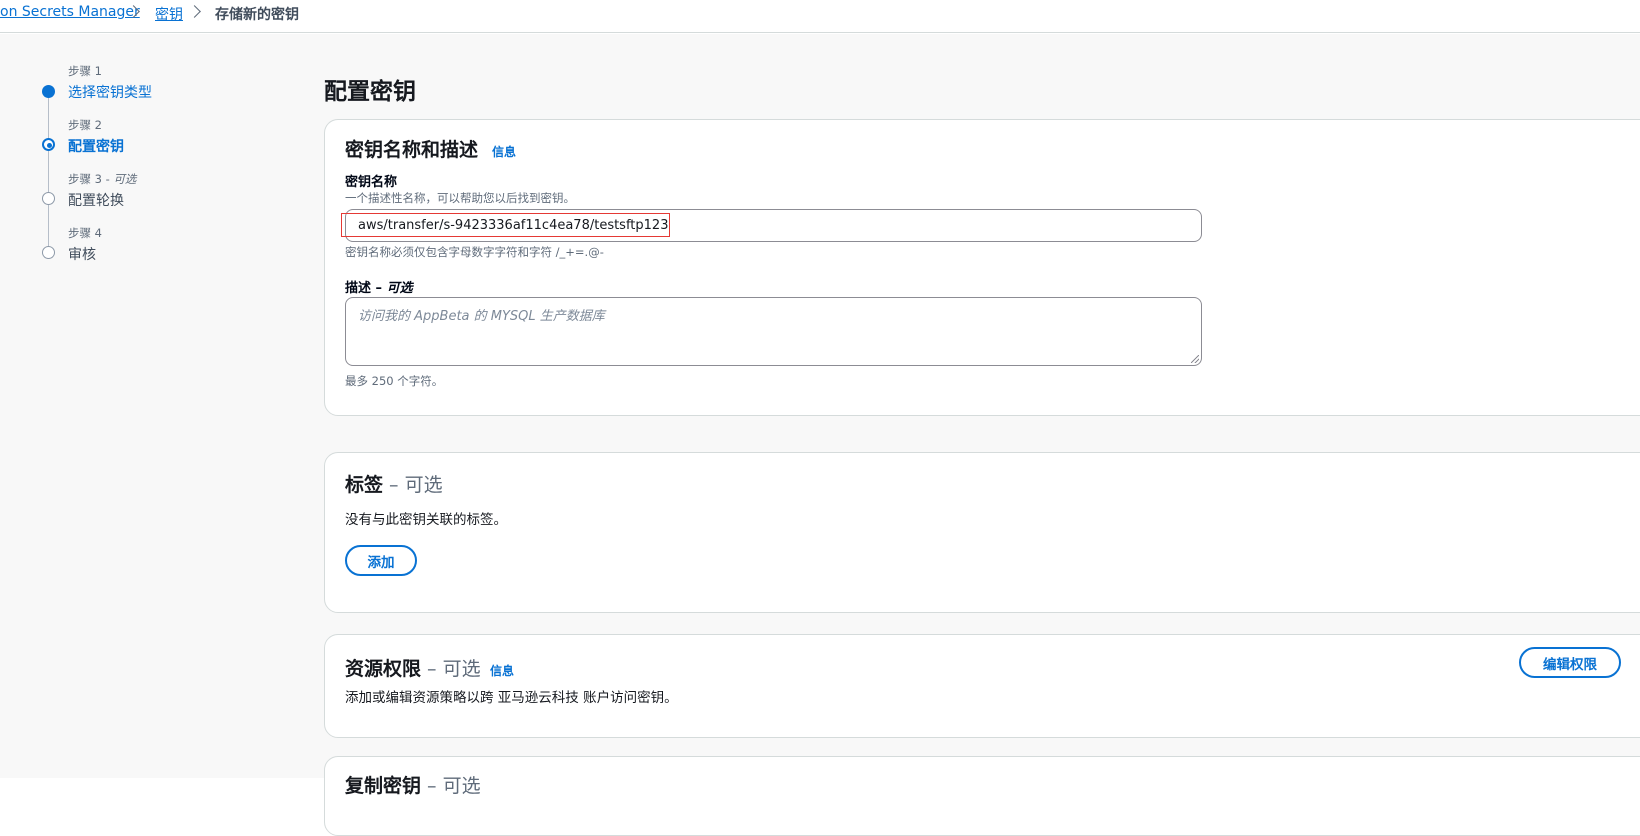  I want to click on secret-name-constraint: 密钥名称必须仅包含字母数字字符和字符 /_+=.@-, so click(474, 252).